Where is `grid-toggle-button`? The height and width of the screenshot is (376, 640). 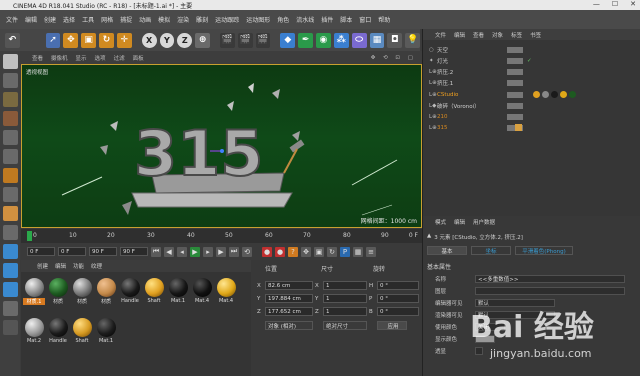
grid-toggle-button is located at coordinates (10, 327).